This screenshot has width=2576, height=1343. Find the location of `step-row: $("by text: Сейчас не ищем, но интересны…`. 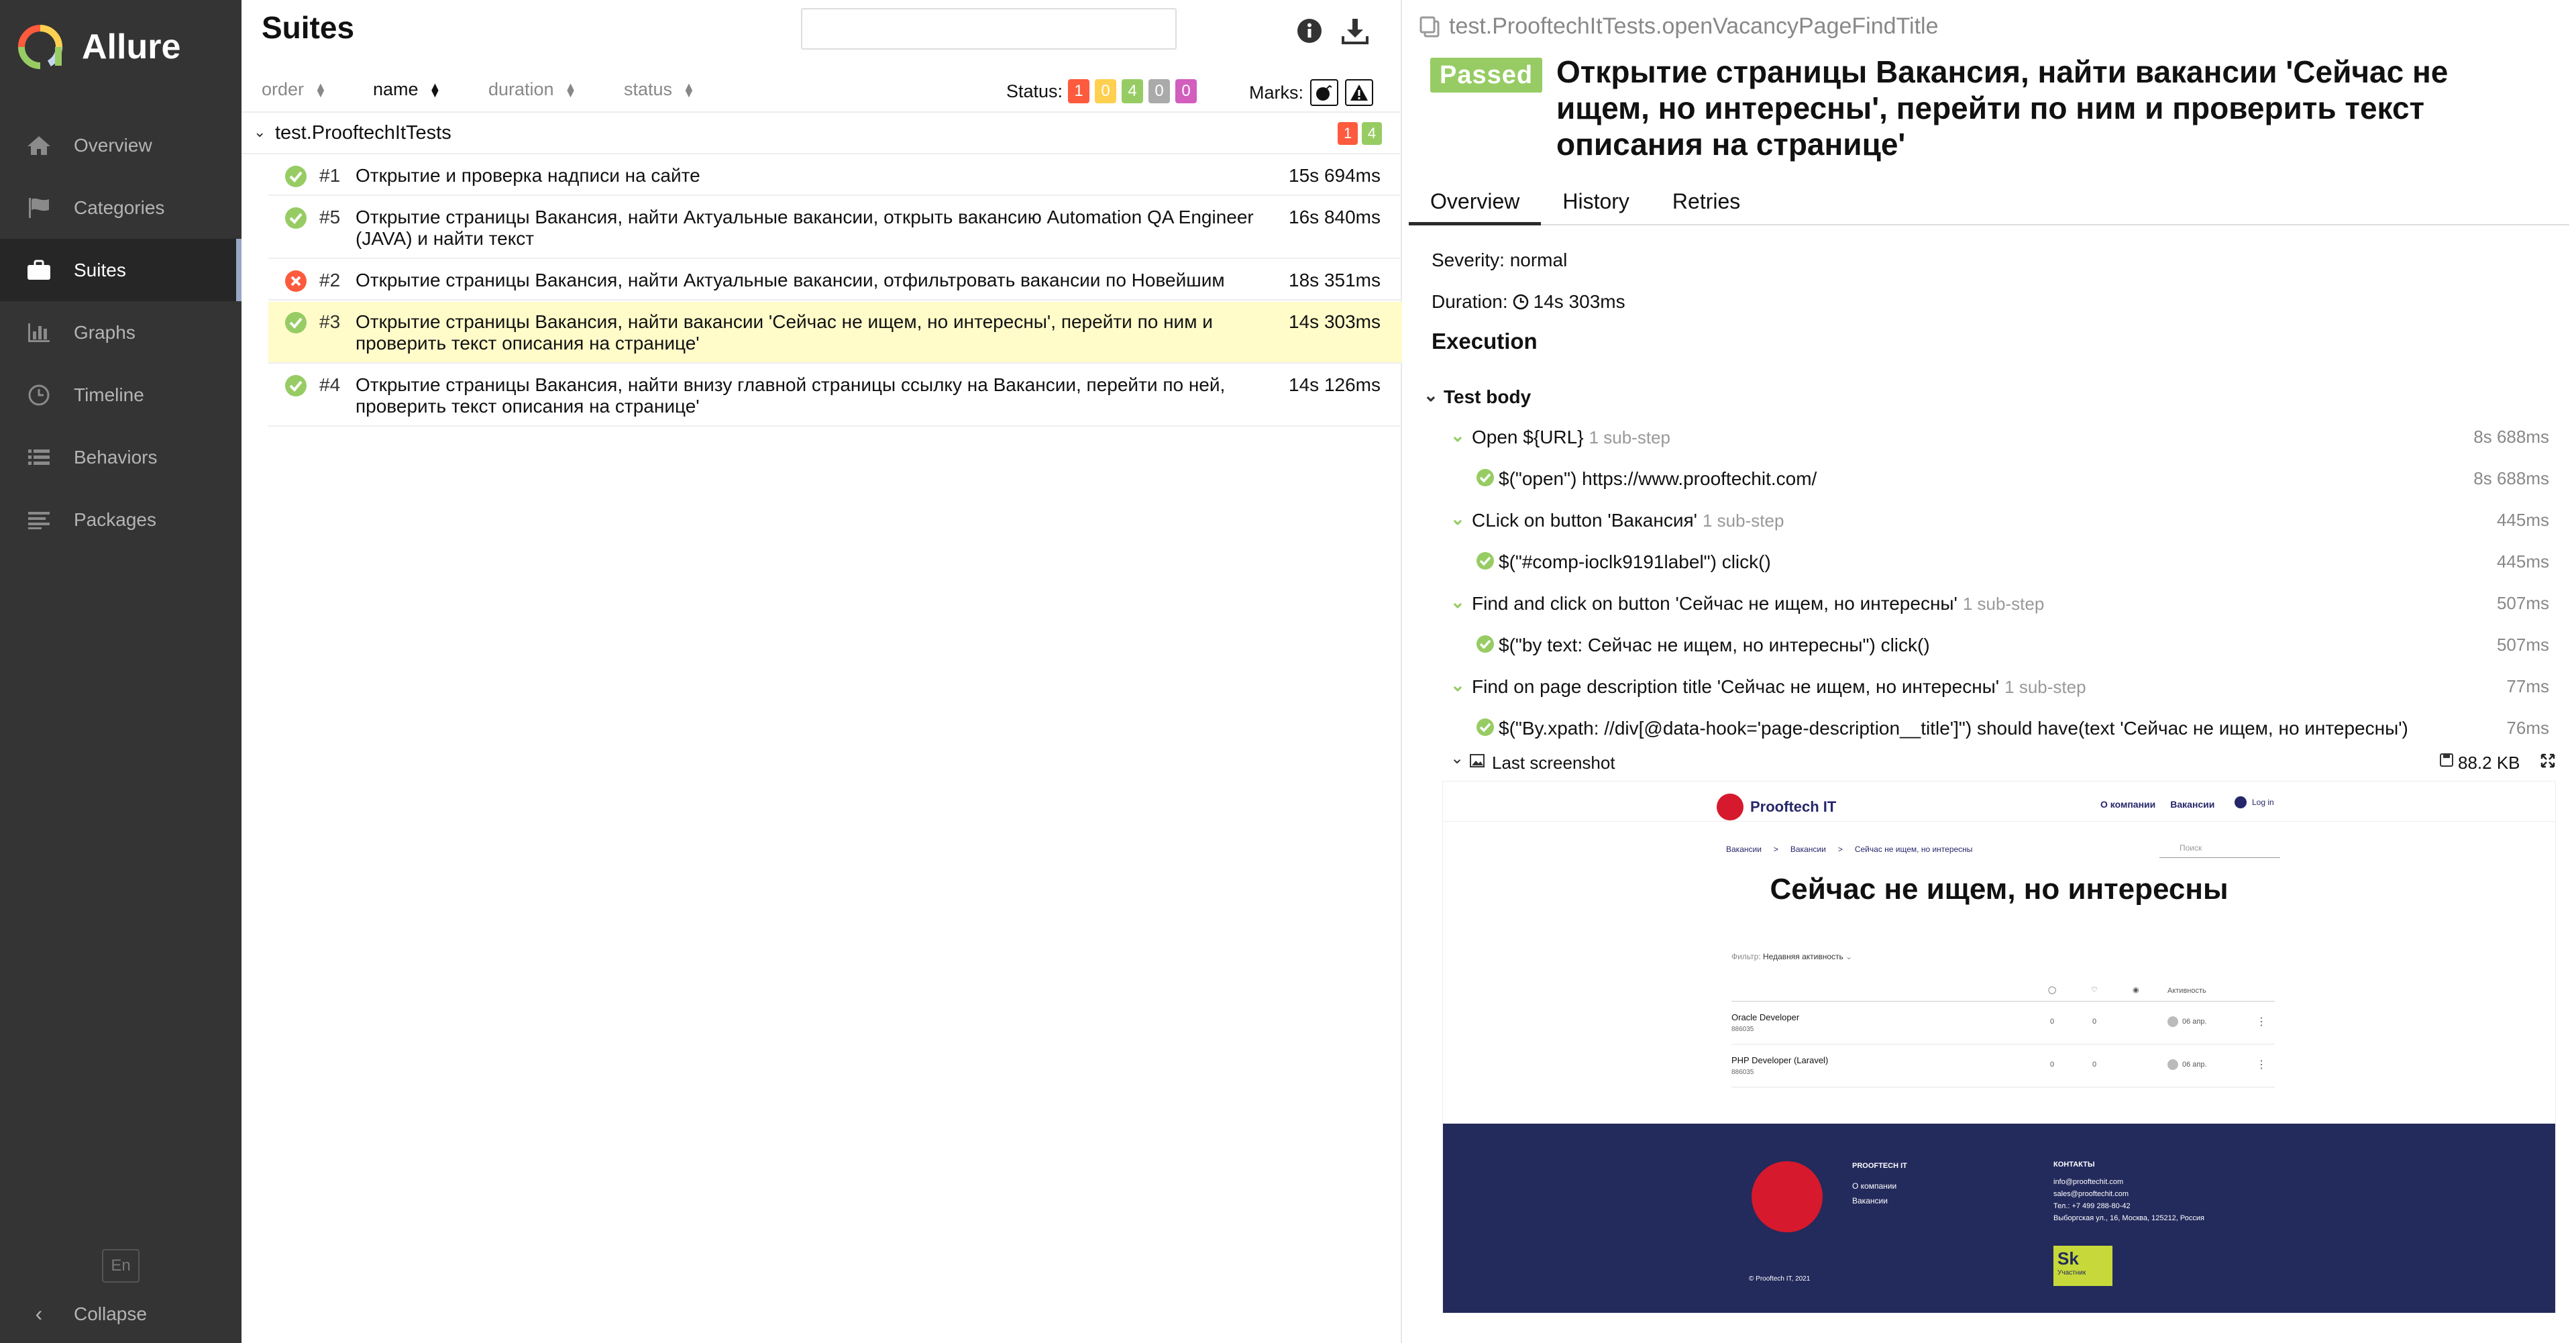

step-row: $("by text: Сейчас не ищем, но интересны… is located at coordinates (1989, 644).